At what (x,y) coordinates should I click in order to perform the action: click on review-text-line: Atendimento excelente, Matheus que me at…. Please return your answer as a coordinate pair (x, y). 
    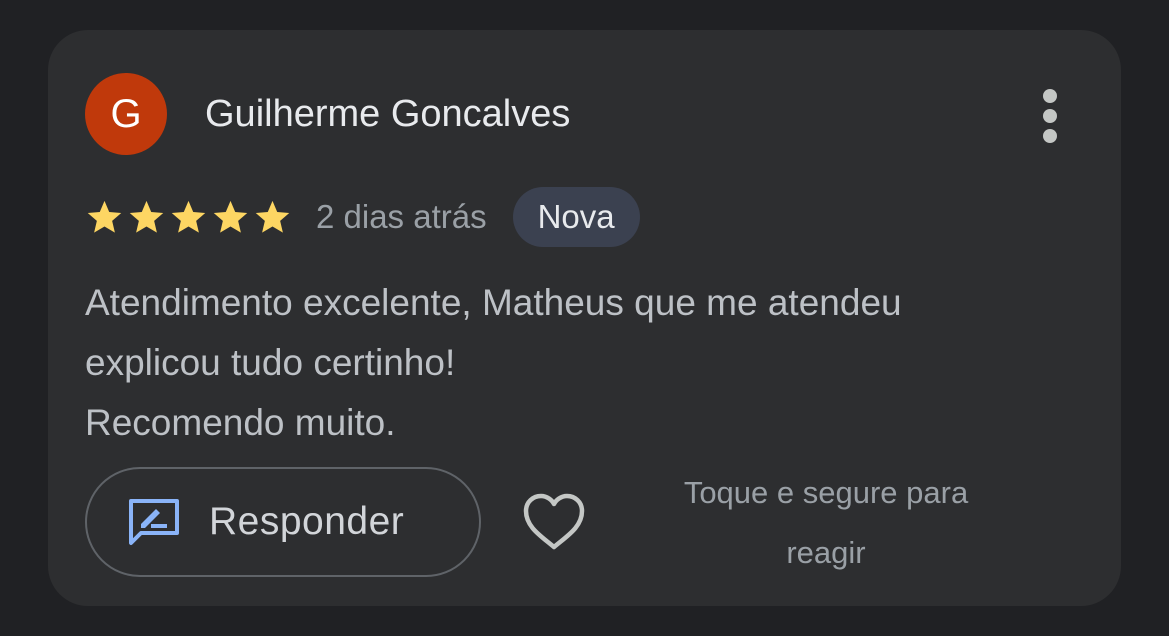
    Looking at the image, I should click on (493, 302).